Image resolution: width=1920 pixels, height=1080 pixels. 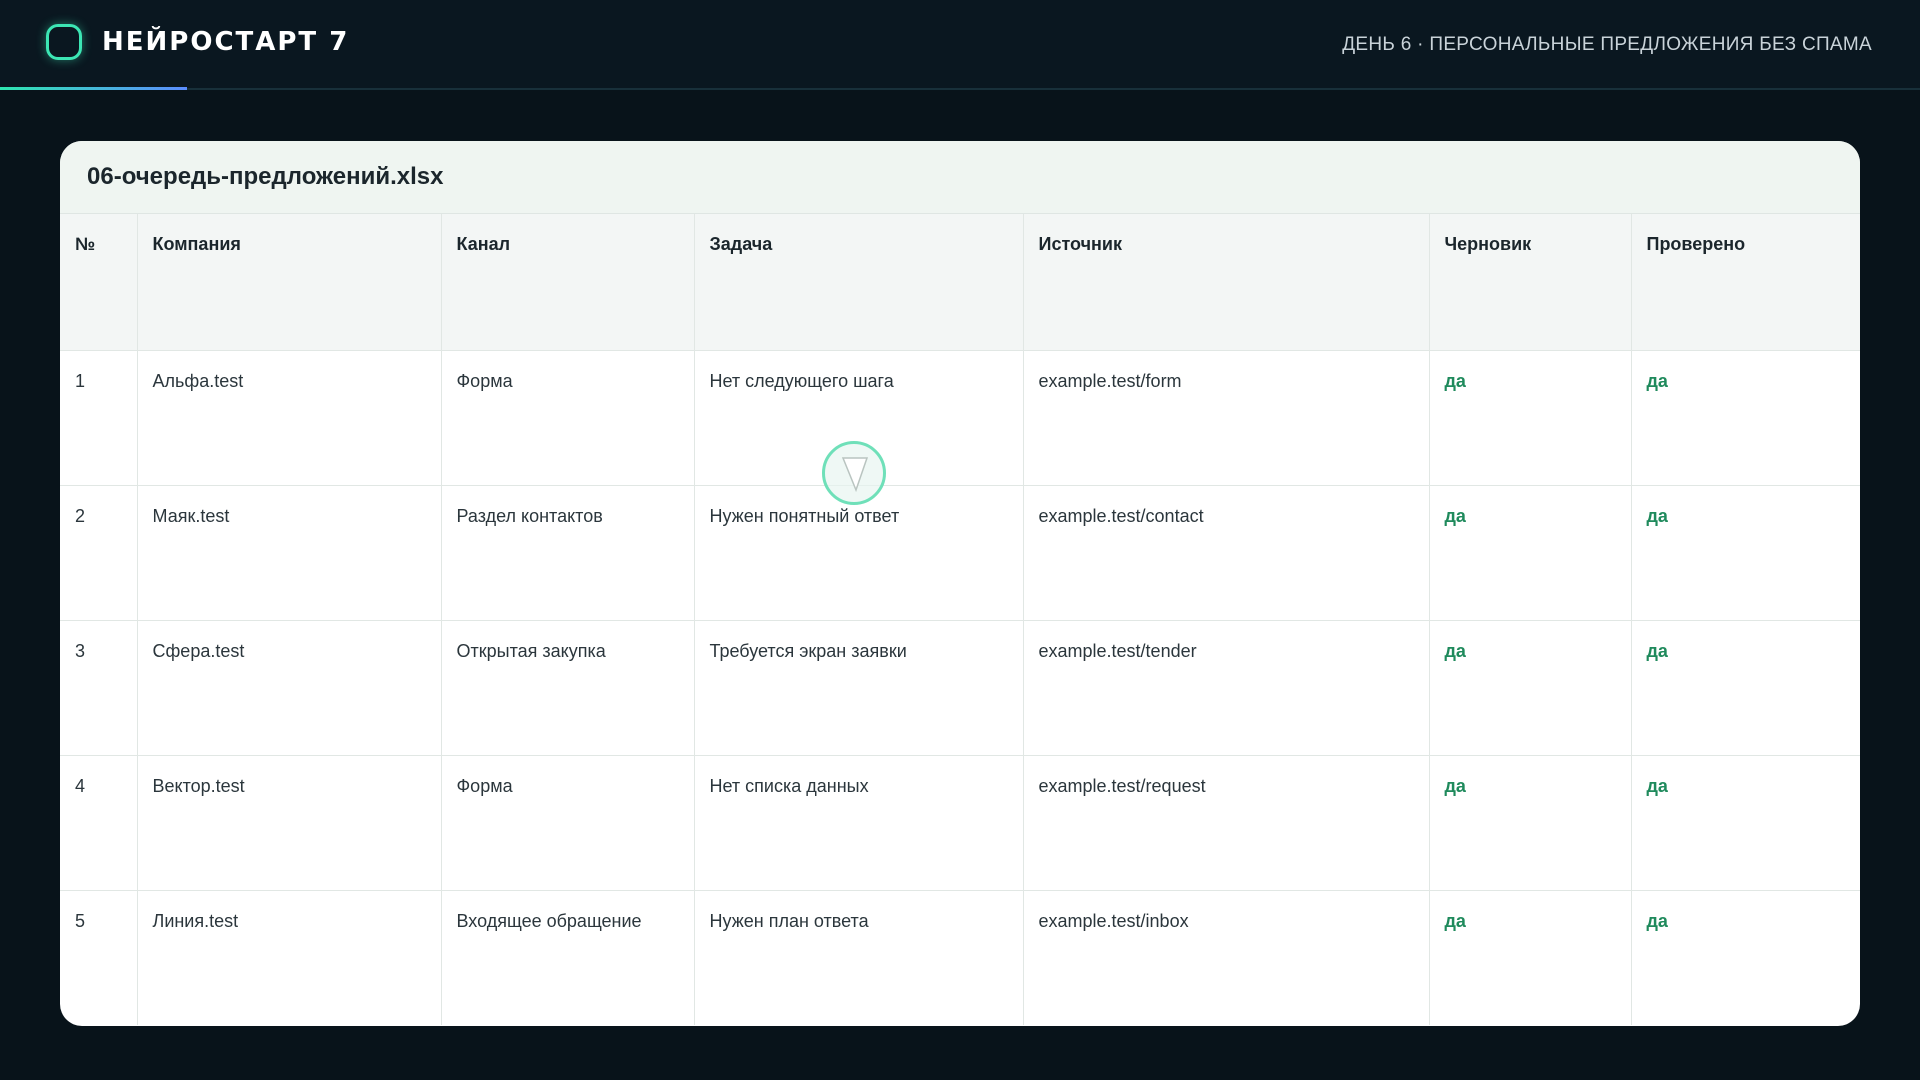 What do you see at coordinates (859, 688) in the screenshot?
I see `cell-task: Требуется экран заявки` at bounding box center [859, 688].